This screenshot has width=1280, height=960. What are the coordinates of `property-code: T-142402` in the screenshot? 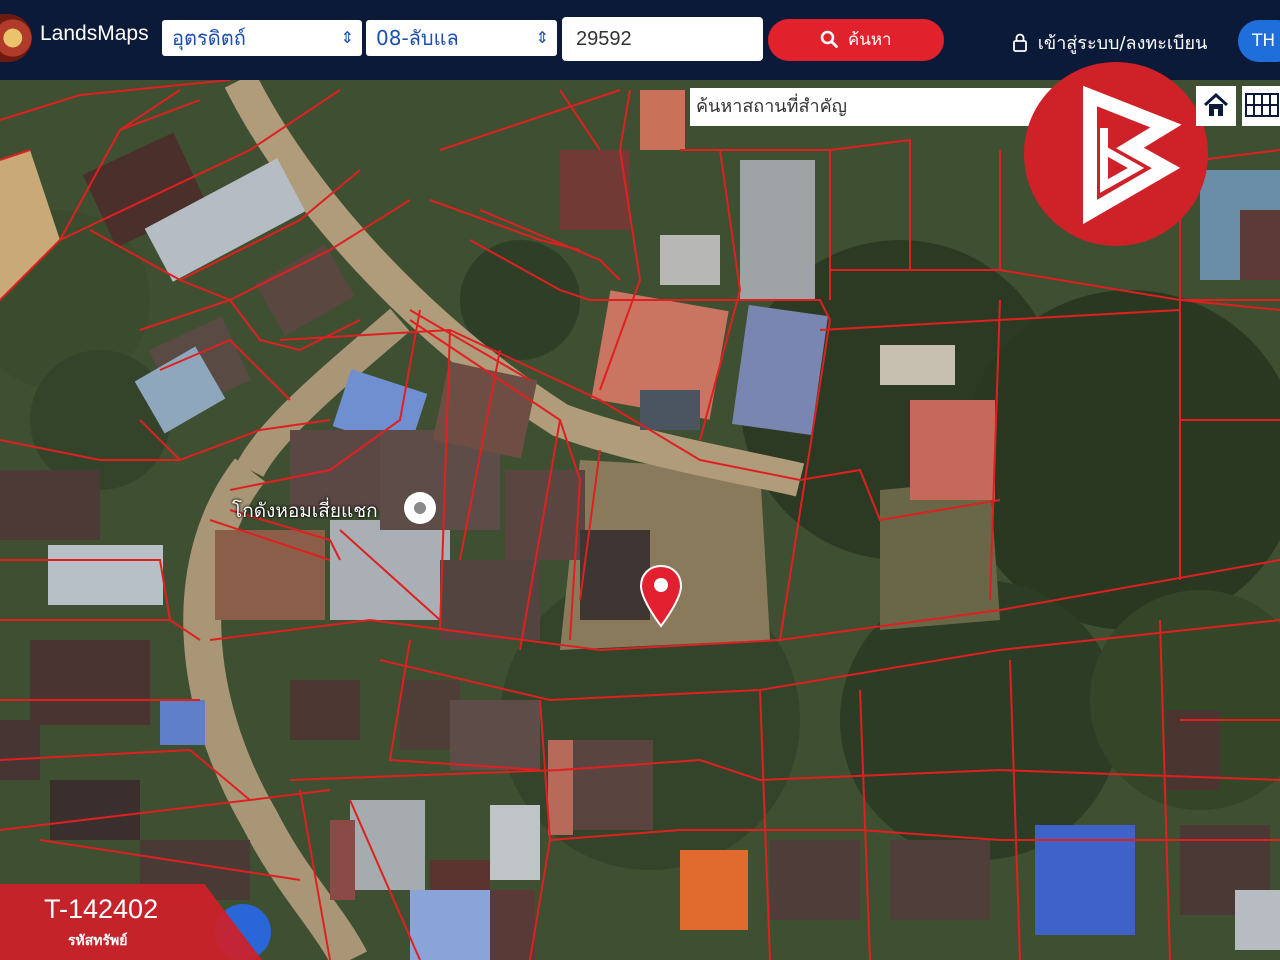 It's located at (101, 909).